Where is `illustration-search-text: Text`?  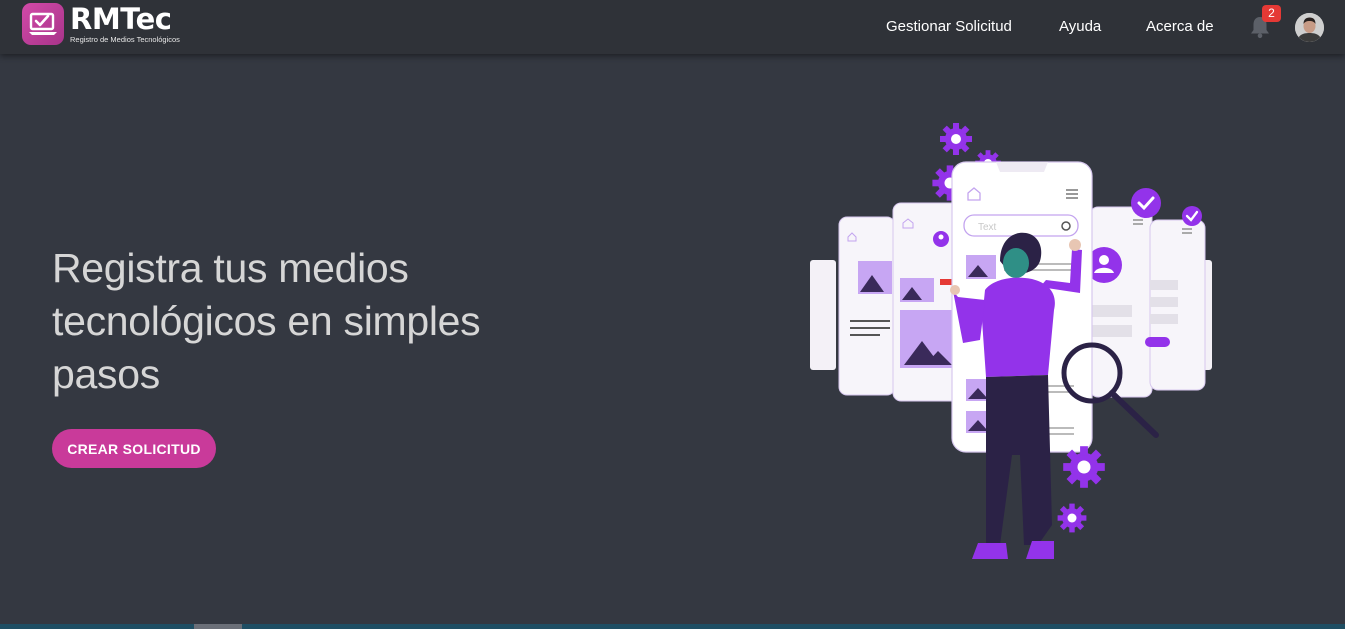
illustration-search-text: Text is located at coordinates (987, 227).